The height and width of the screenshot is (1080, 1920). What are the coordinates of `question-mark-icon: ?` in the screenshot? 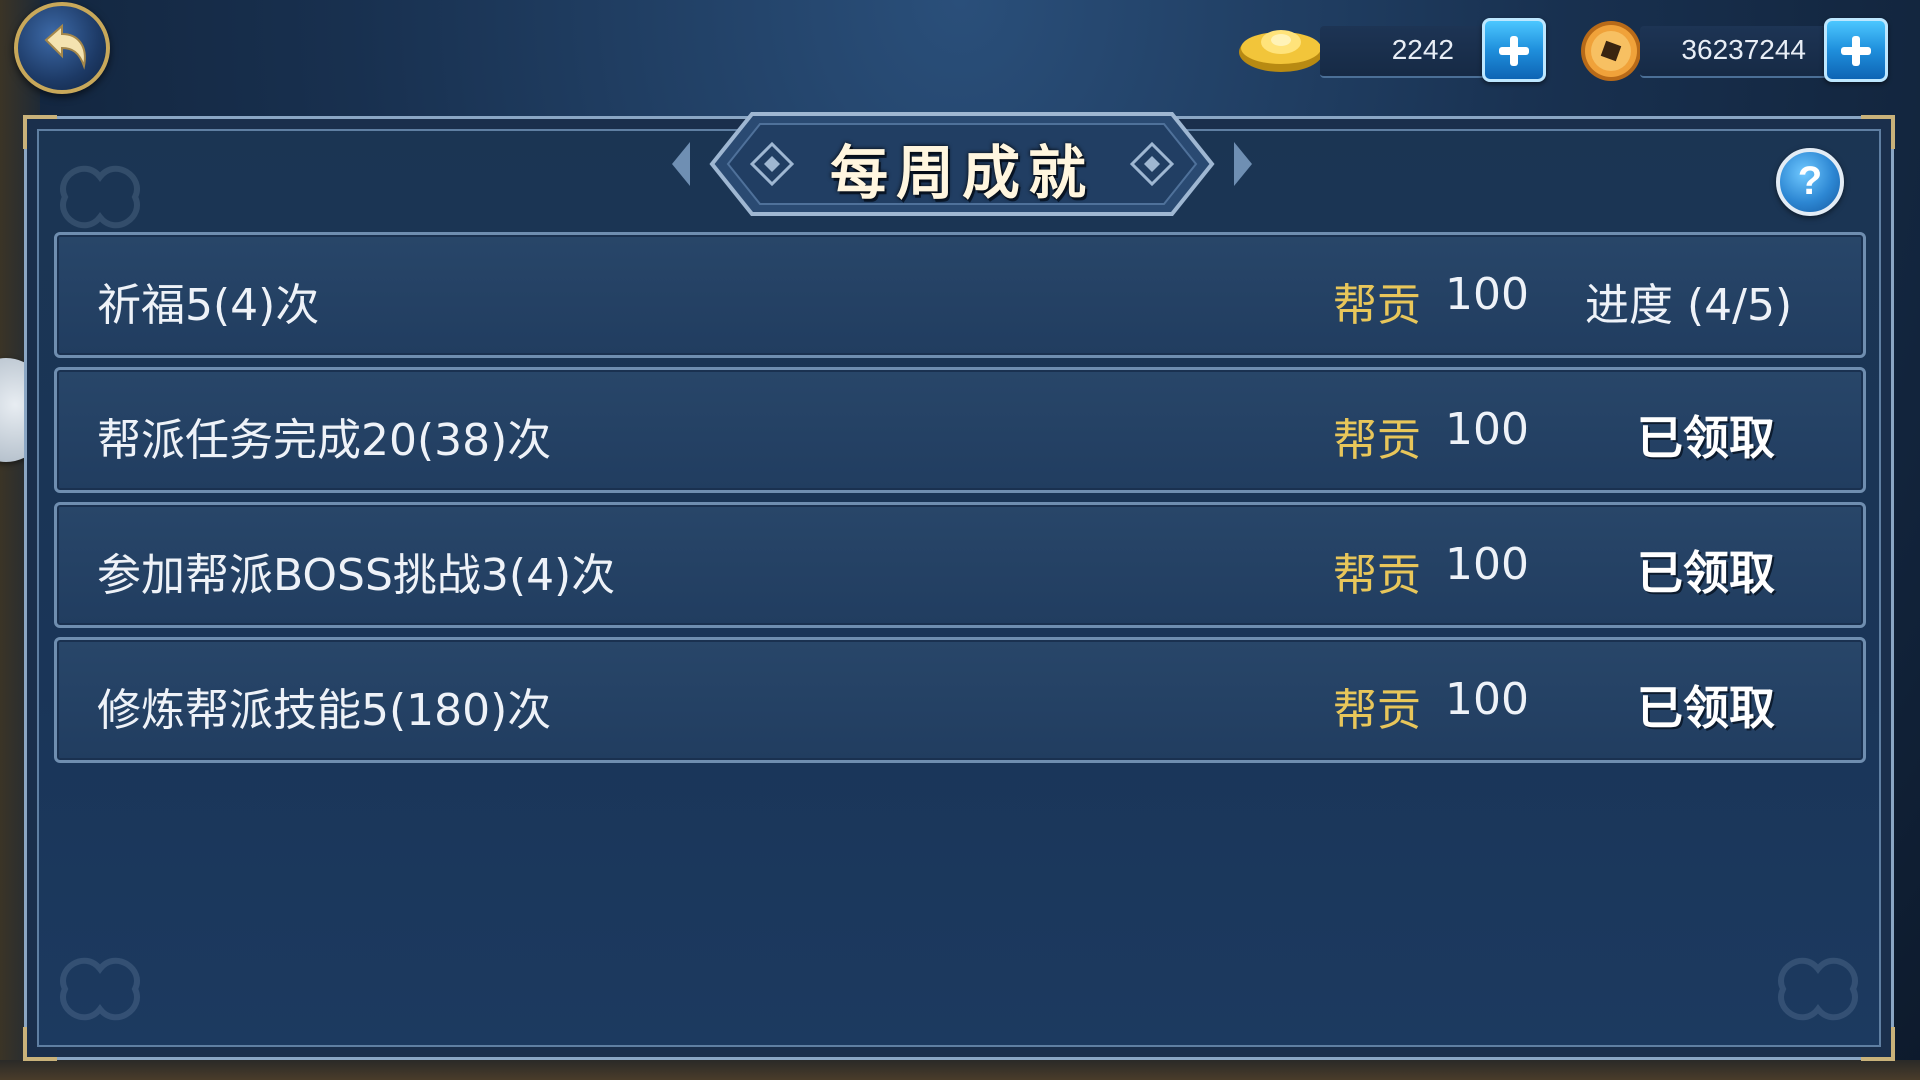 It's located at (1810, 181).